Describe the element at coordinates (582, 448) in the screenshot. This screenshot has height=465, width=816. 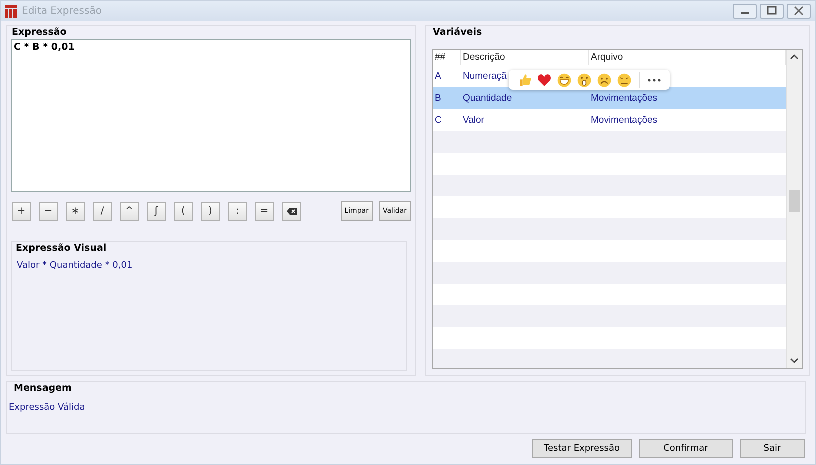
I see `dialog-button: Testar Expressão` at that location.